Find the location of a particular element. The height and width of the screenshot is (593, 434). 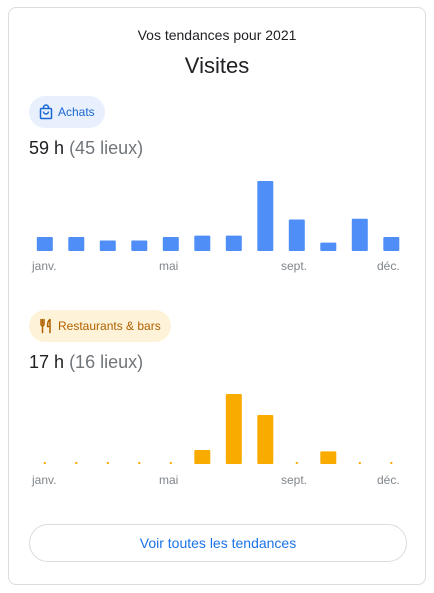

category-chip-shopping: Achats is located at coordinates (67, 112).